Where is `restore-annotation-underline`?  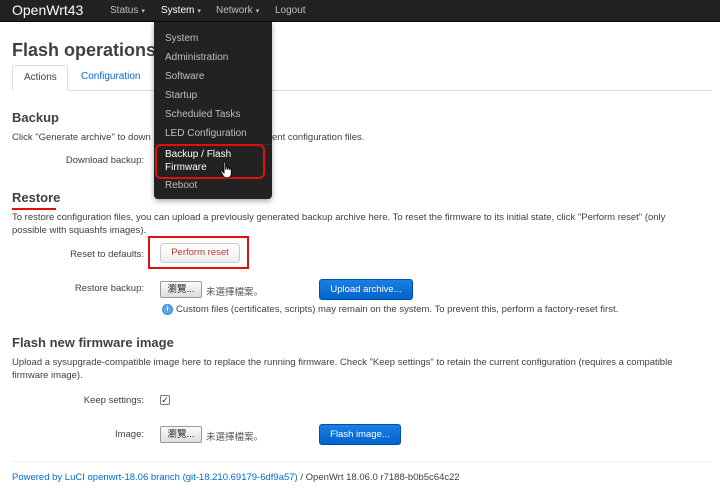
restore-annotation-underline is located at coordinates (34, 209).